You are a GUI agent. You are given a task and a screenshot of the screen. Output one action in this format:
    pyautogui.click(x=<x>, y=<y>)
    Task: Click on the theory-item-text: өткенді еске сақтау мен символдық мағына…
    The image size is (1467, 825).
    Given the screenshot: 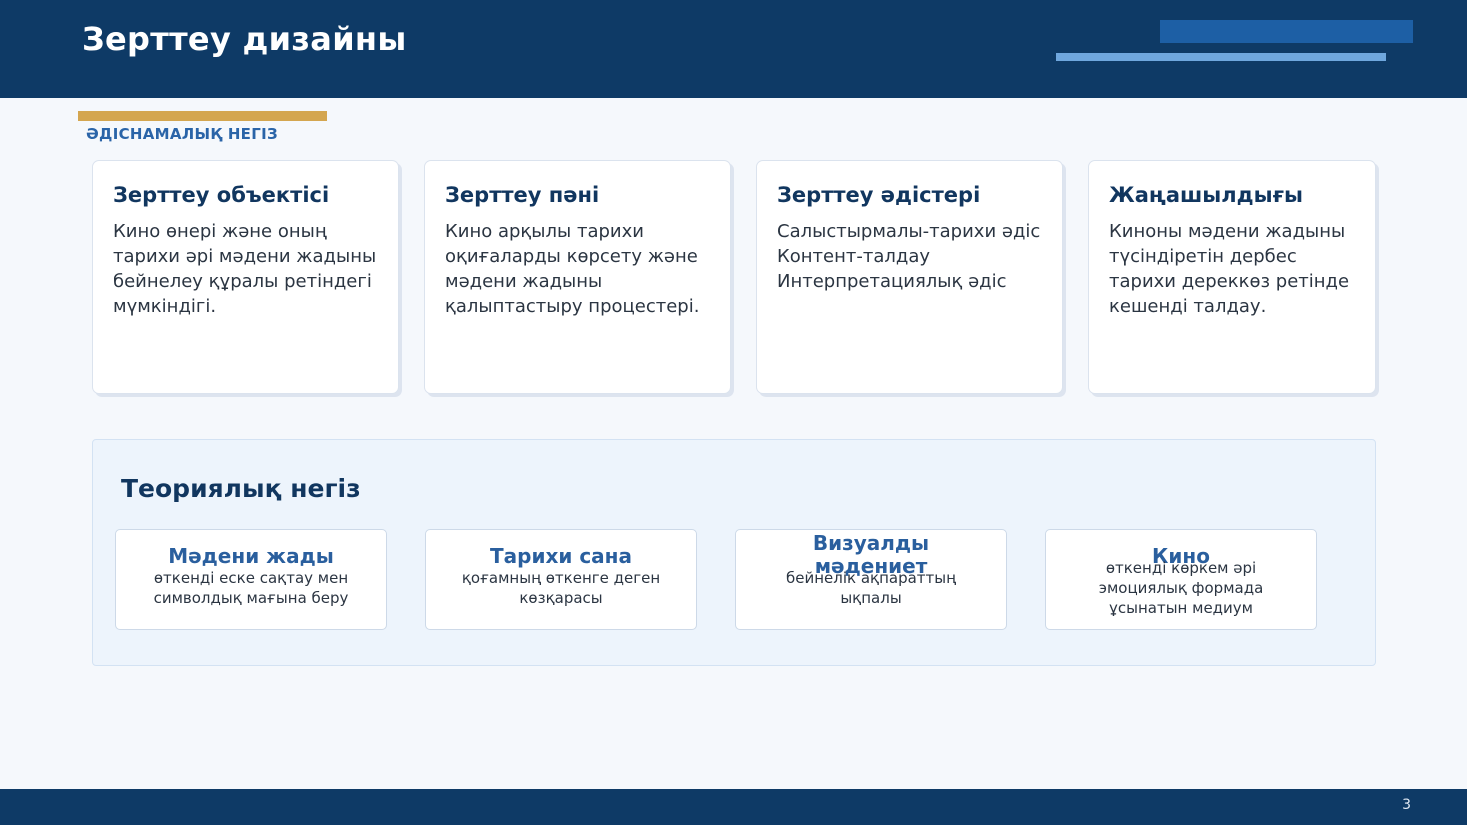 What is the action you would take?
    pyautogui.click(x=251, y=588)
    